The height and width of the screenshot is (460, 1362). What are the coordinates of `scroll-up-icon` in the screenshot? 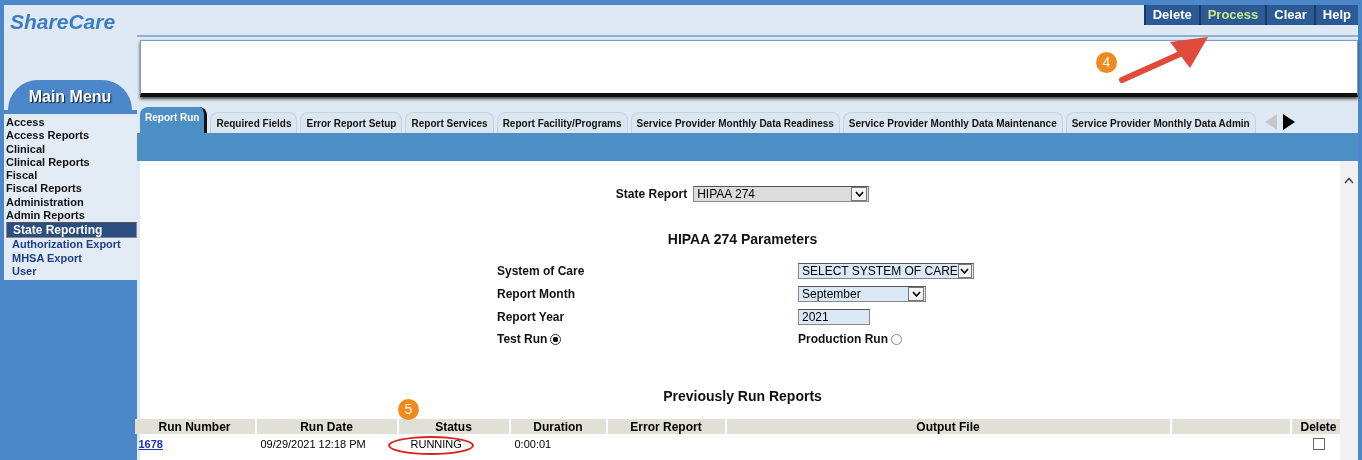 It's located at (1349, 180).